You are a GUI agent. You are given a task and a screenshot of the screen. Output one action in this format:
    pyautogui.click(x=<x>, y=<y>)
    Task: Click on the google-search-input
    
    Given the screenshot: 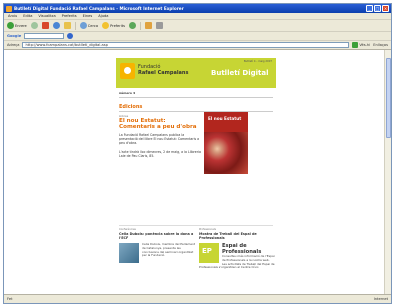 What is the action you would take?
    pyautogui.click(x=44, y=36)
    